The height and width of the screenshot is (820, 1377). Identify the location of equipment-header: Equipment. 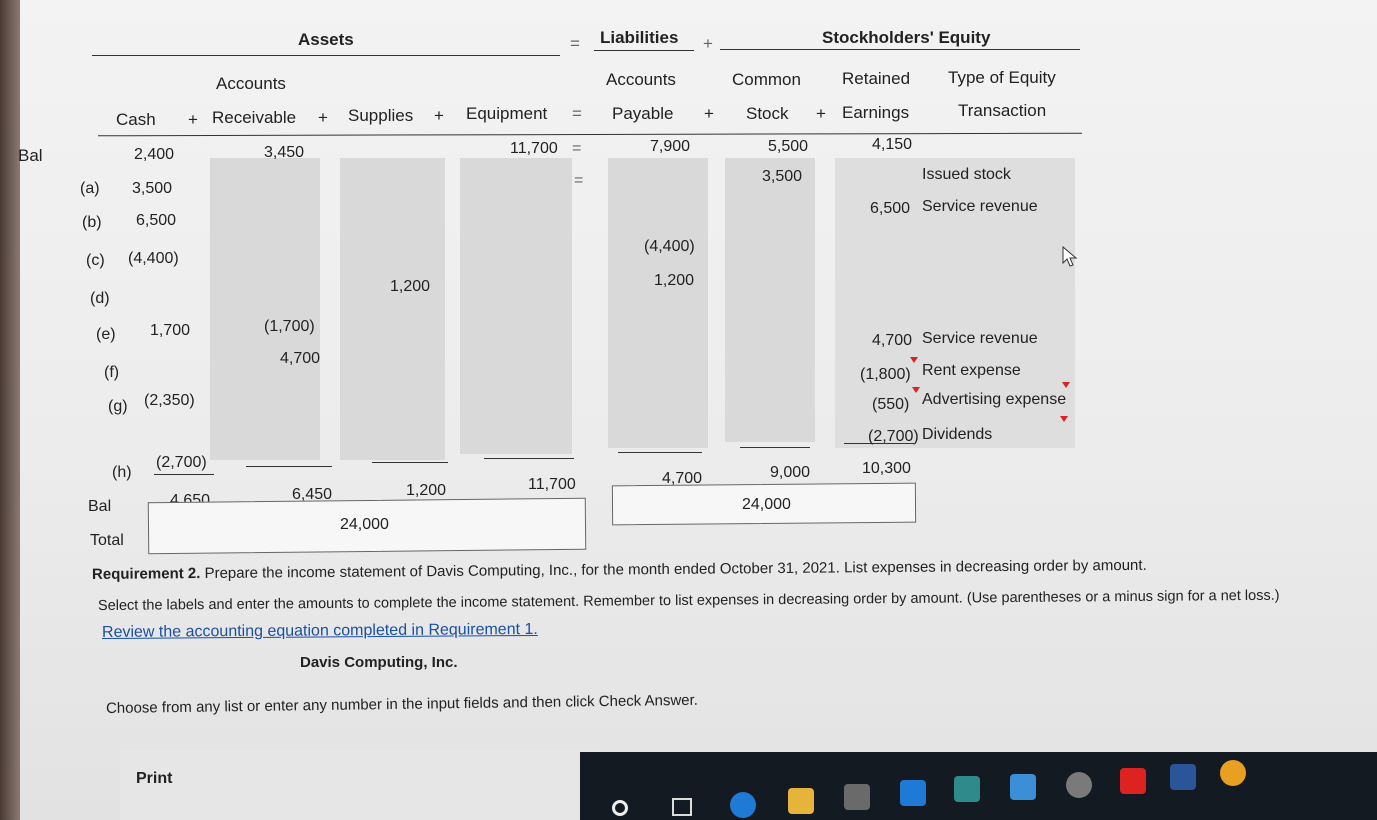
(507, 113).